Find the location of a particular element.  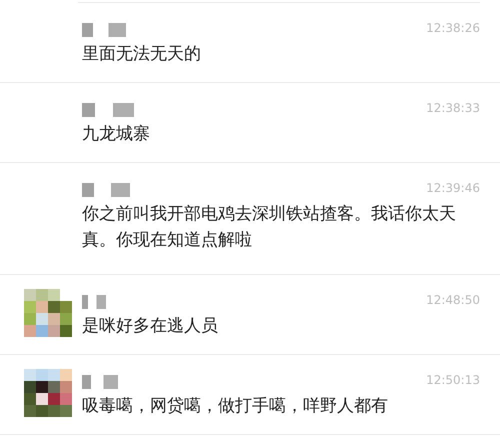

message-time: 12:39:46 is located at coordinates (453, 188).